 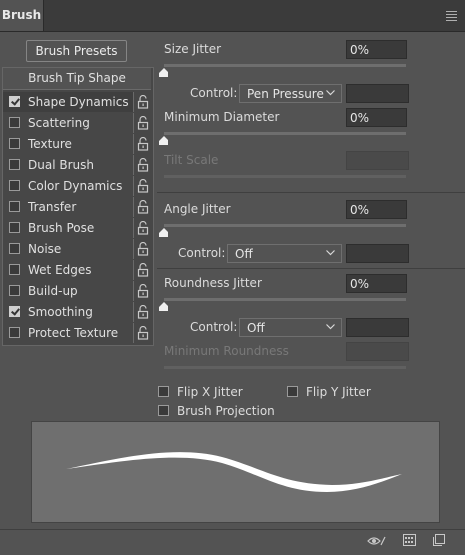 What do you see at coordinates (256, 328) in the screenshot?
I see `roundness-jitter-control-value: Off` at bounding box center [256, 328].